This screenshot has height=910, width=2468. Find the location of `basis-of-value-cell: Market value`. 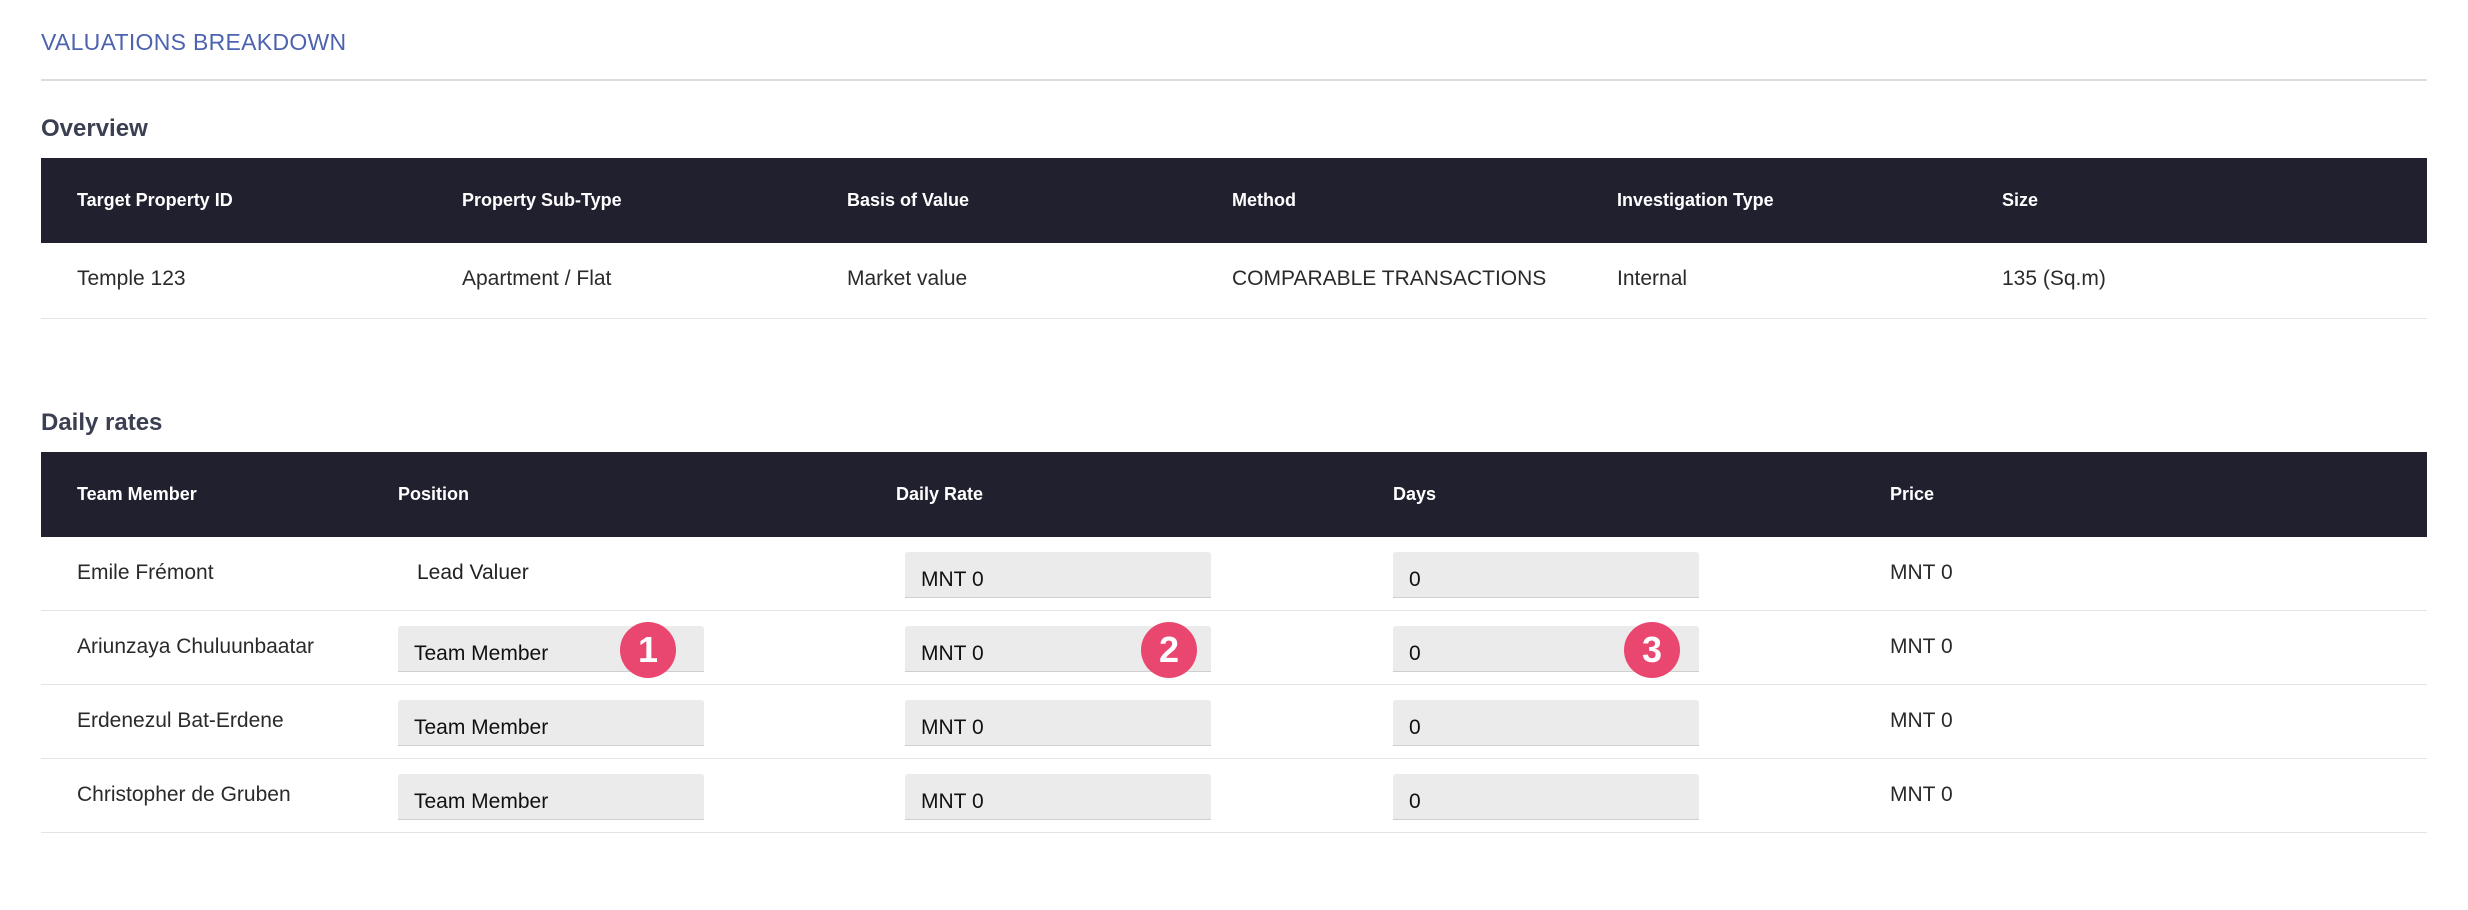

basis-of-value-cell: Market value is located at coordinates (907, 278).